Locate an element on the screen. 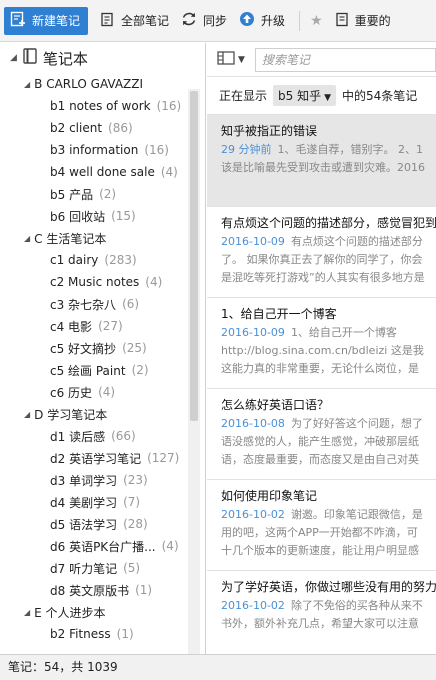  notebooks-header: ◢ 笔记本 is located at coordinates (102, 58).